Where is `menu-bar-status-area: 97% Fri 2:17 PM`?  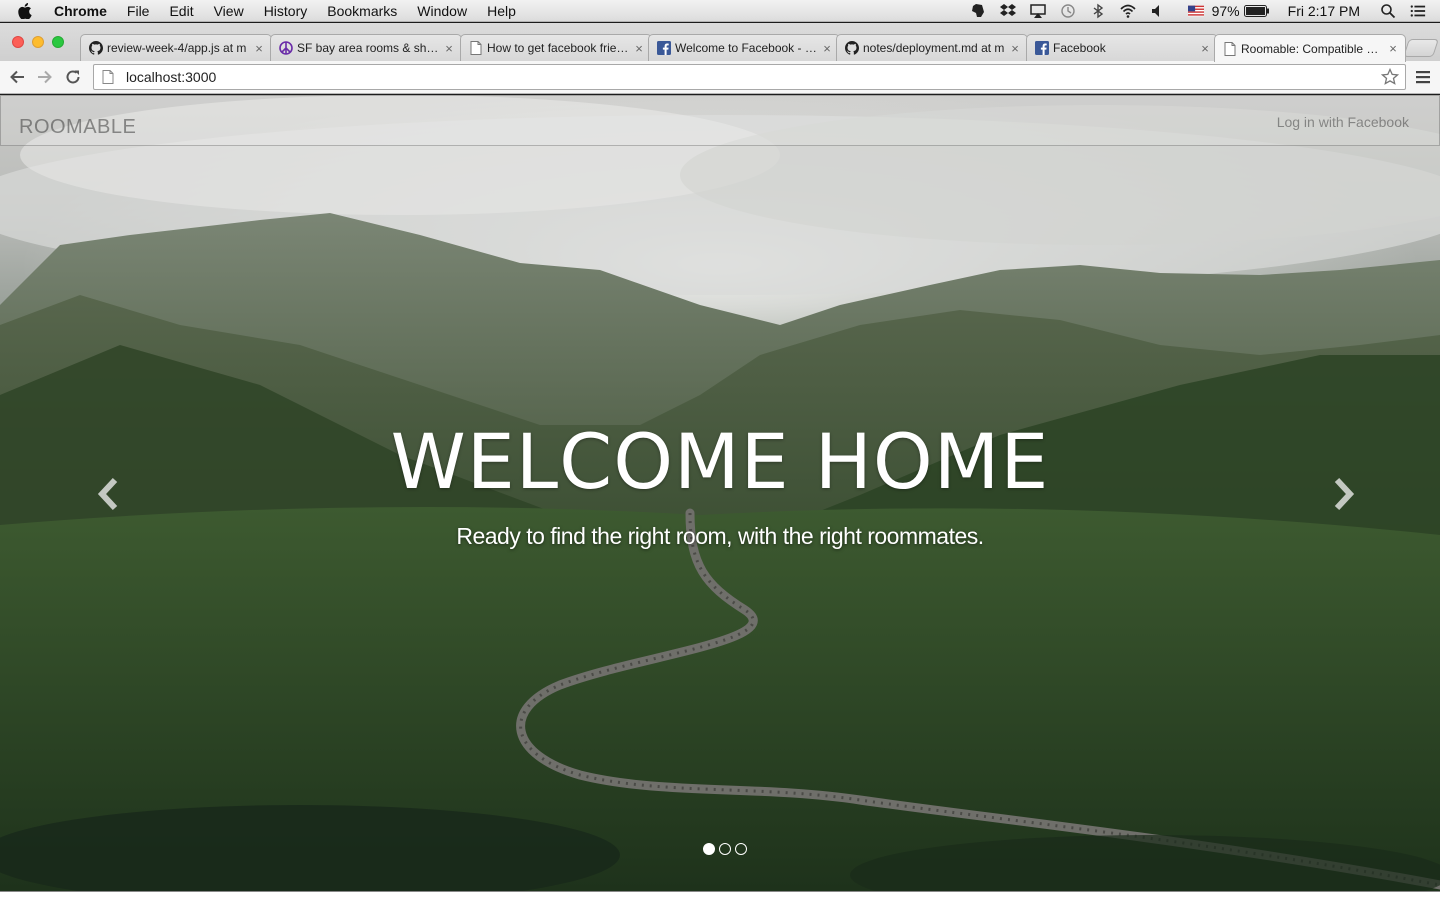
menu-bar-status-area: 97% Fri 2:17 PM is located at coordinates (1198, 11).